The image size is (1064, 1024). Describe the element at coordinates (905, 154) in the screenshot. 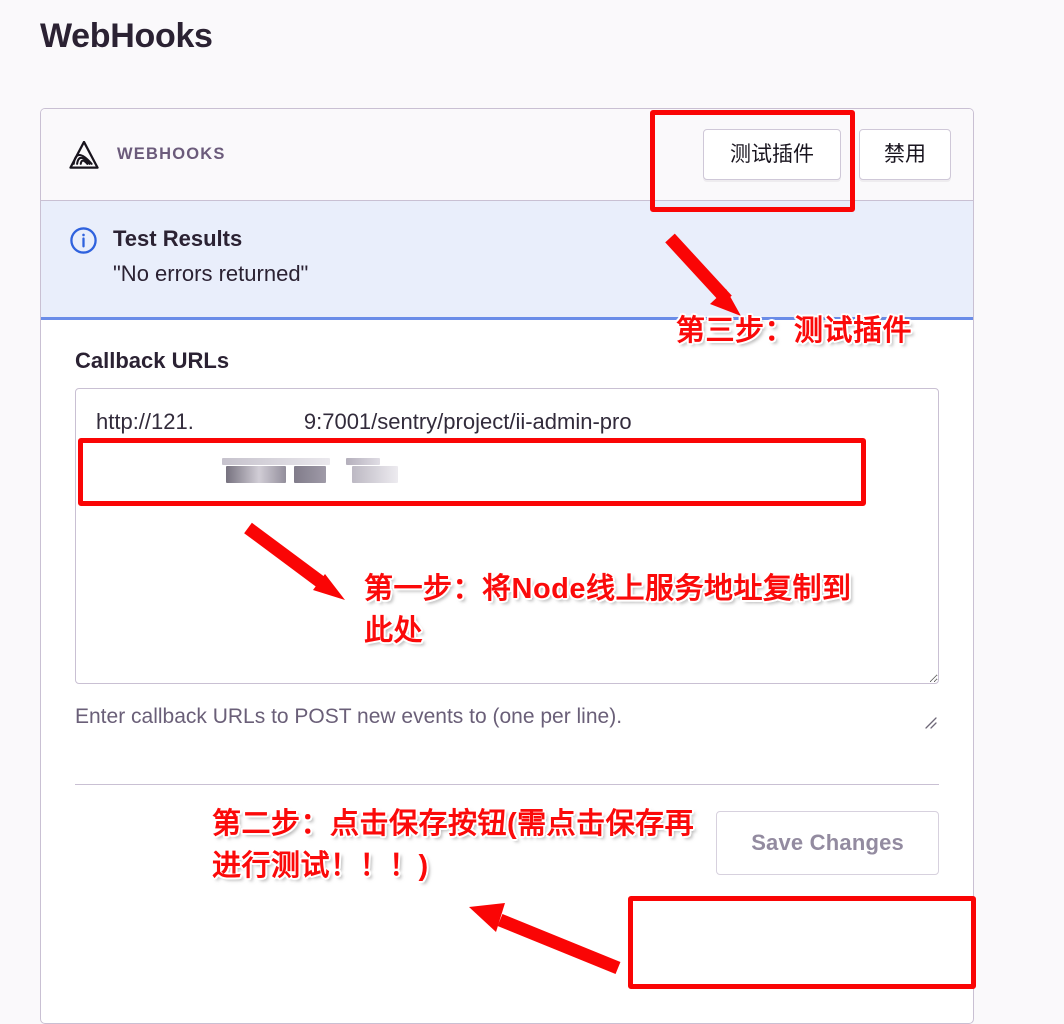

I see `disable-plugin-button: 禁用` at that location.